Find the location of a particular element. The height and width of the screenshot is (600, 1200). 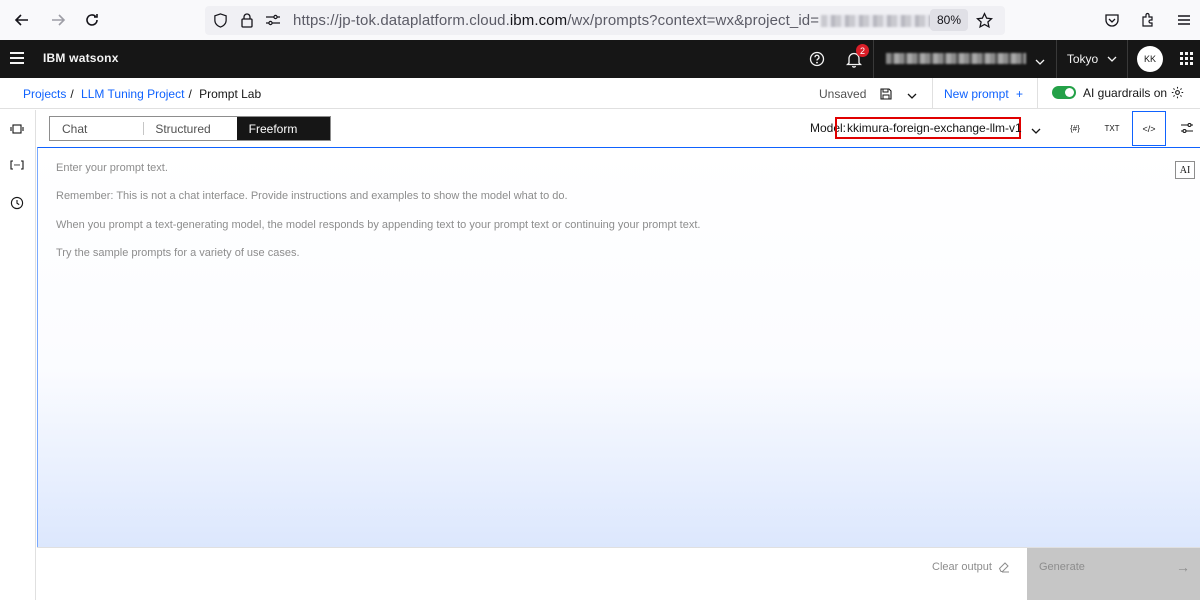

menu-icon is located at coordinates (1184, 20).